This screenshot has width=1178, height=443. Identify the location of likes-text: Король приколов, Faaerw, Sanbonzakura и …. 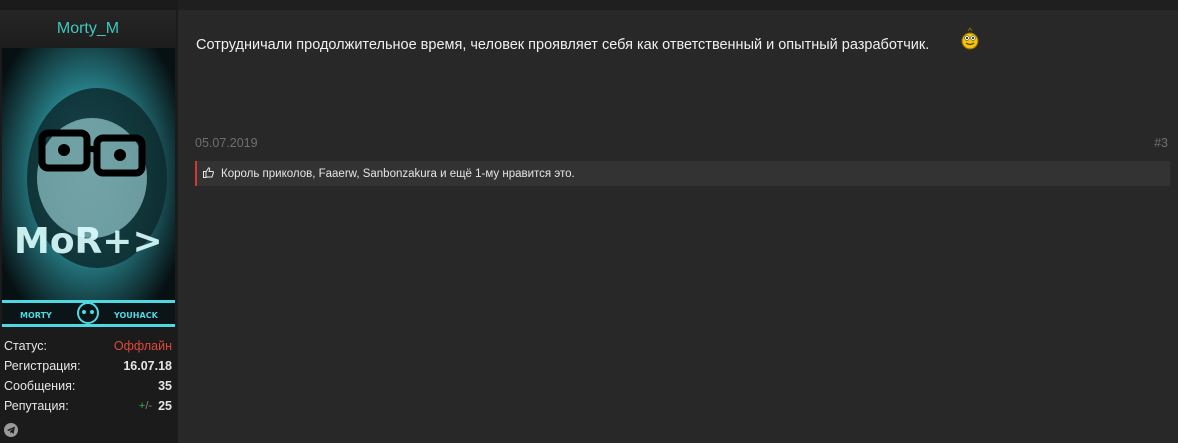
(398, 174).